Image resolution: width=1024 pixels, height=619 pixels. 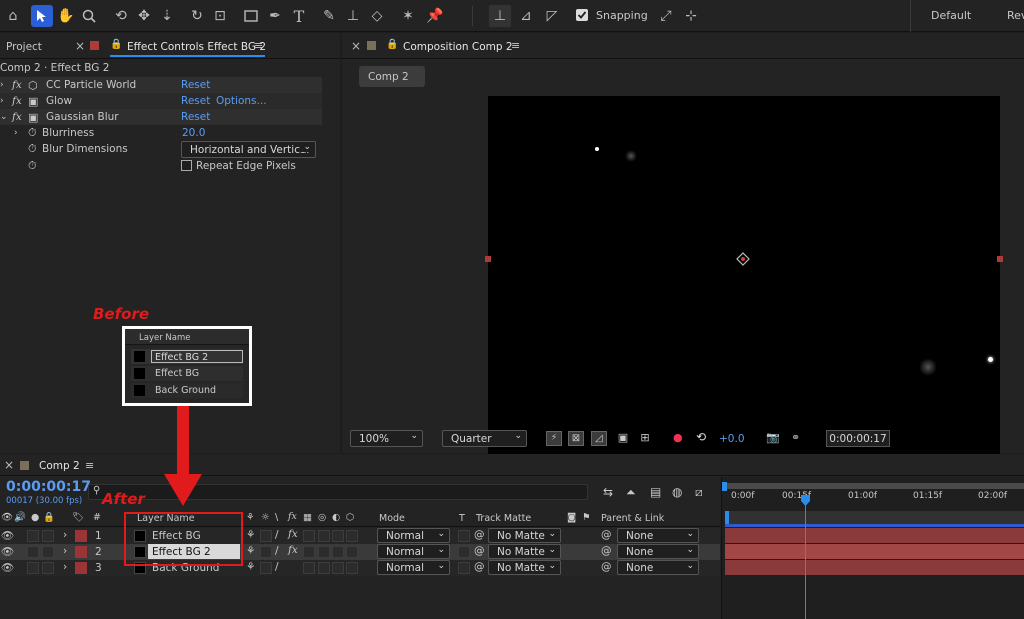 I want to click on blurriness-value: 20.0, so click(x=193, y=133).